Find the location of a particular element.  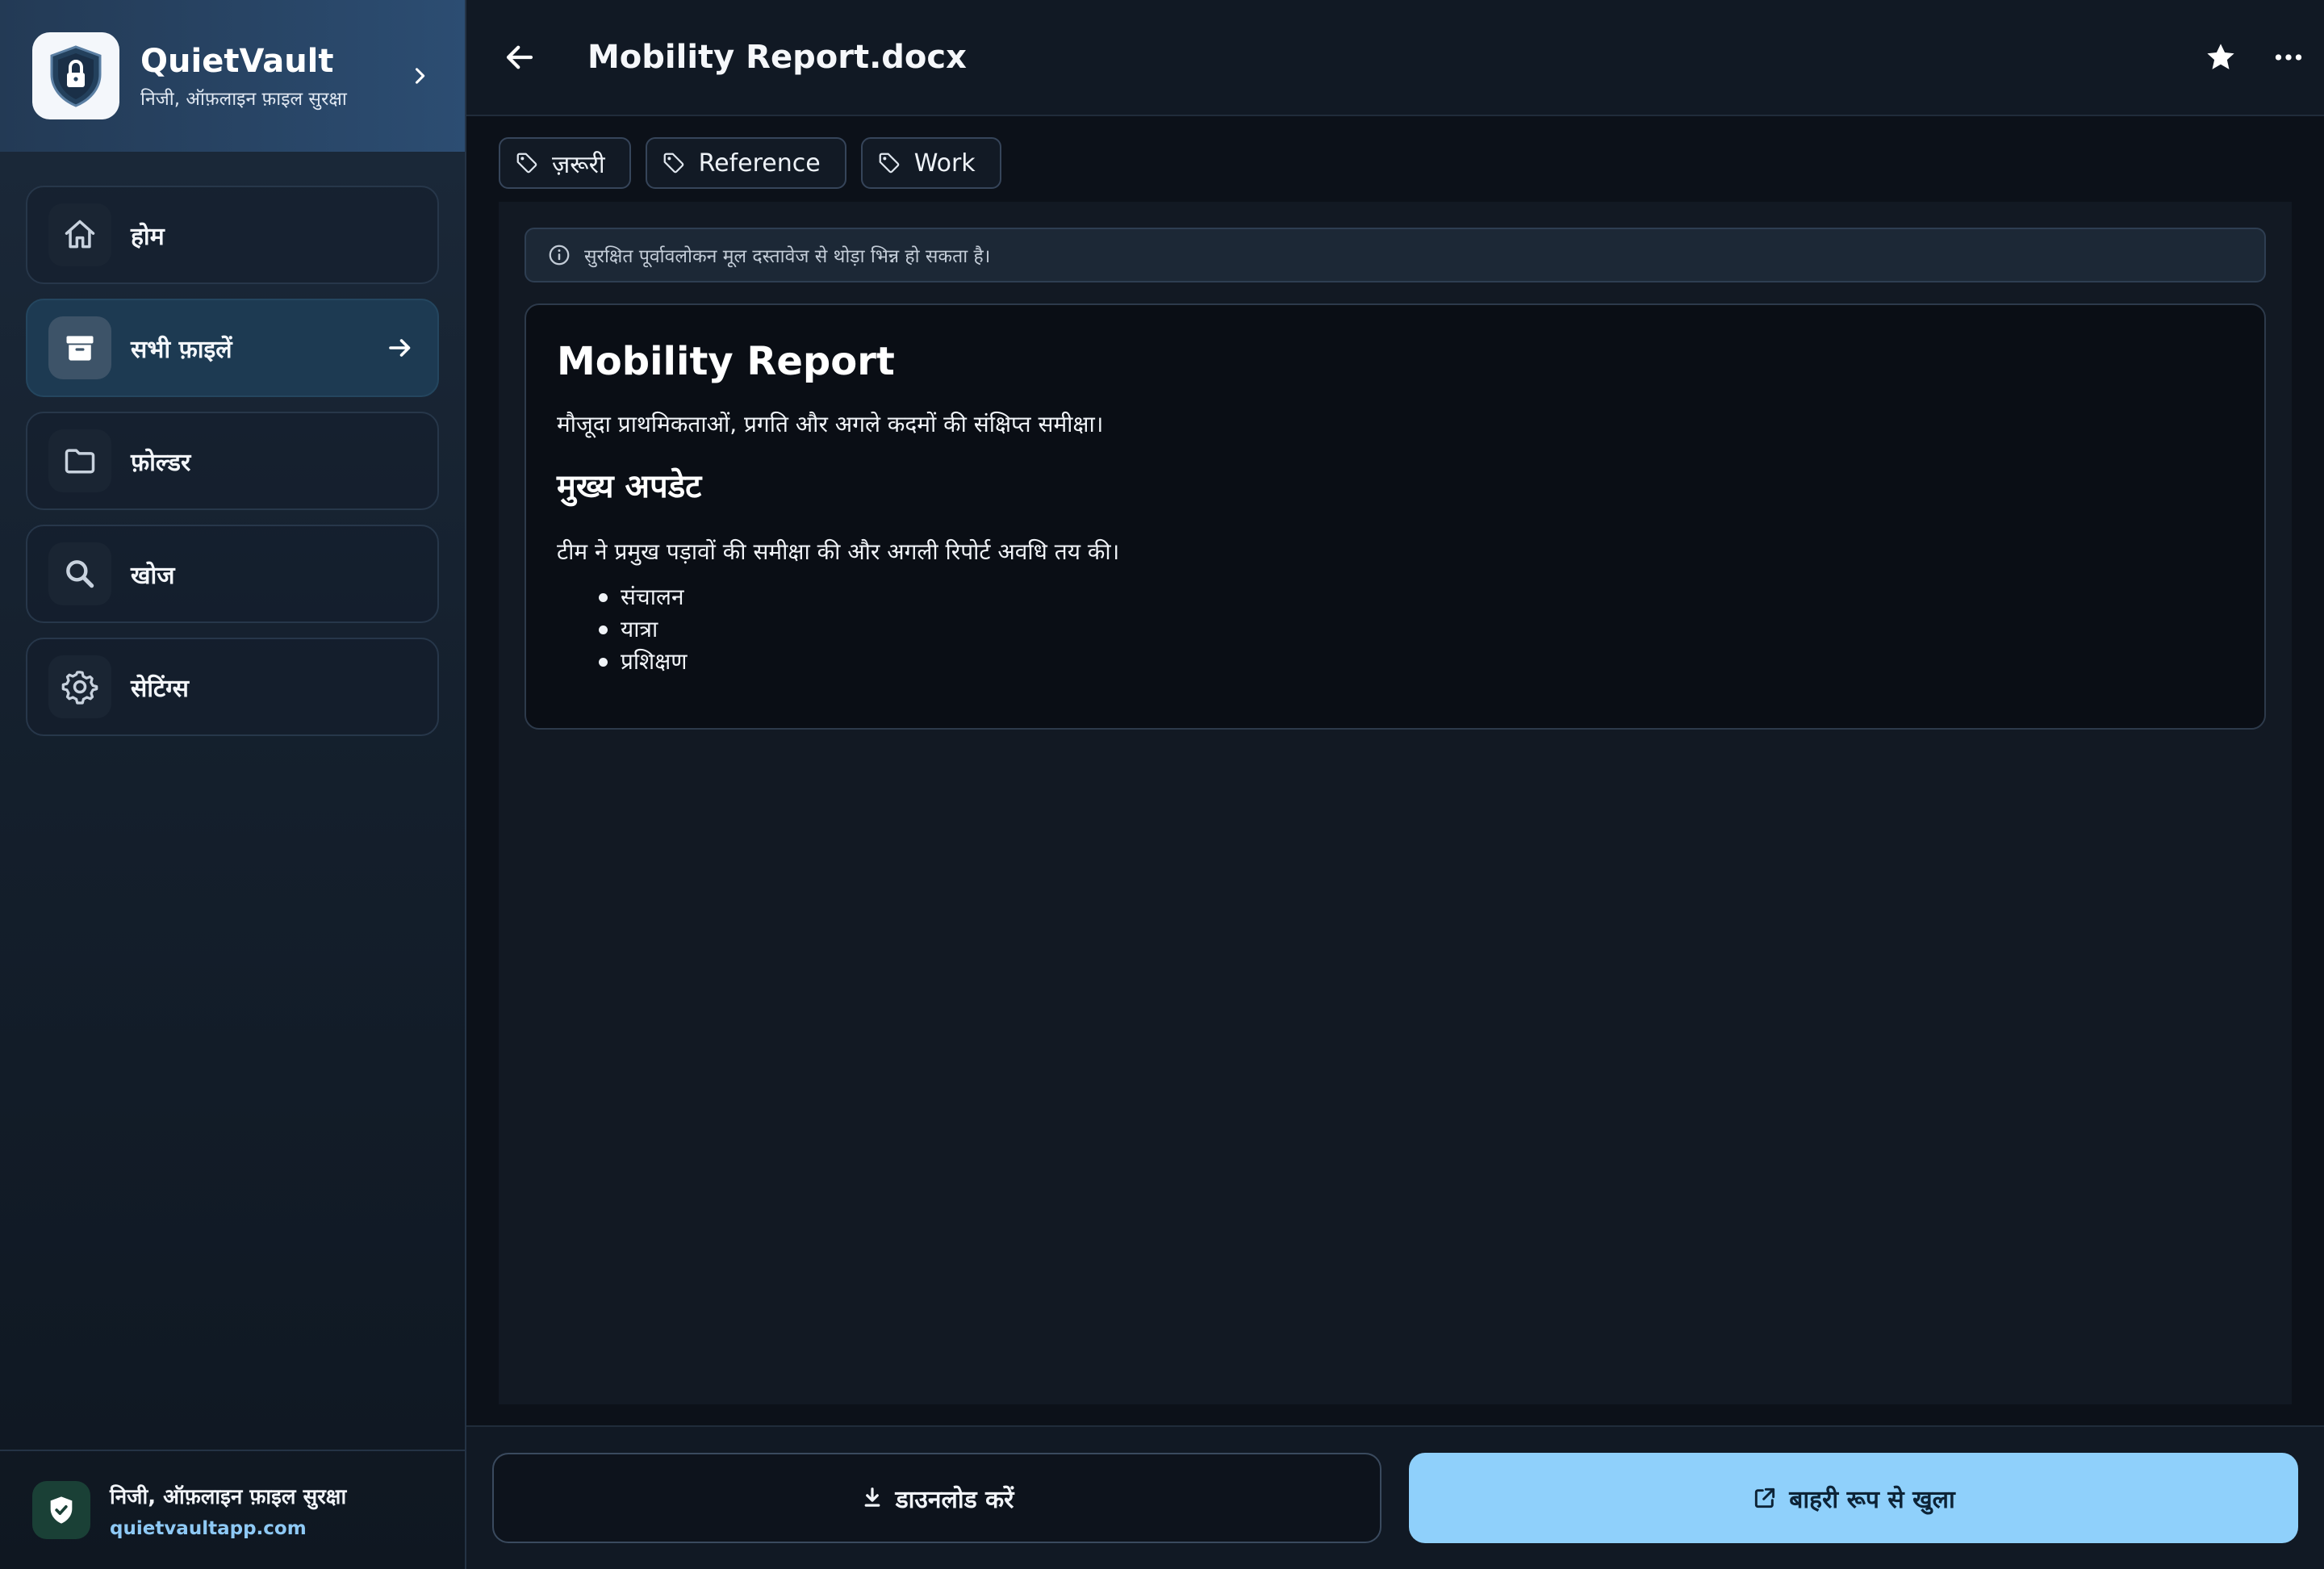

sidebar-item-settings: सेटिंग्स is located at coordinates (233, 687).